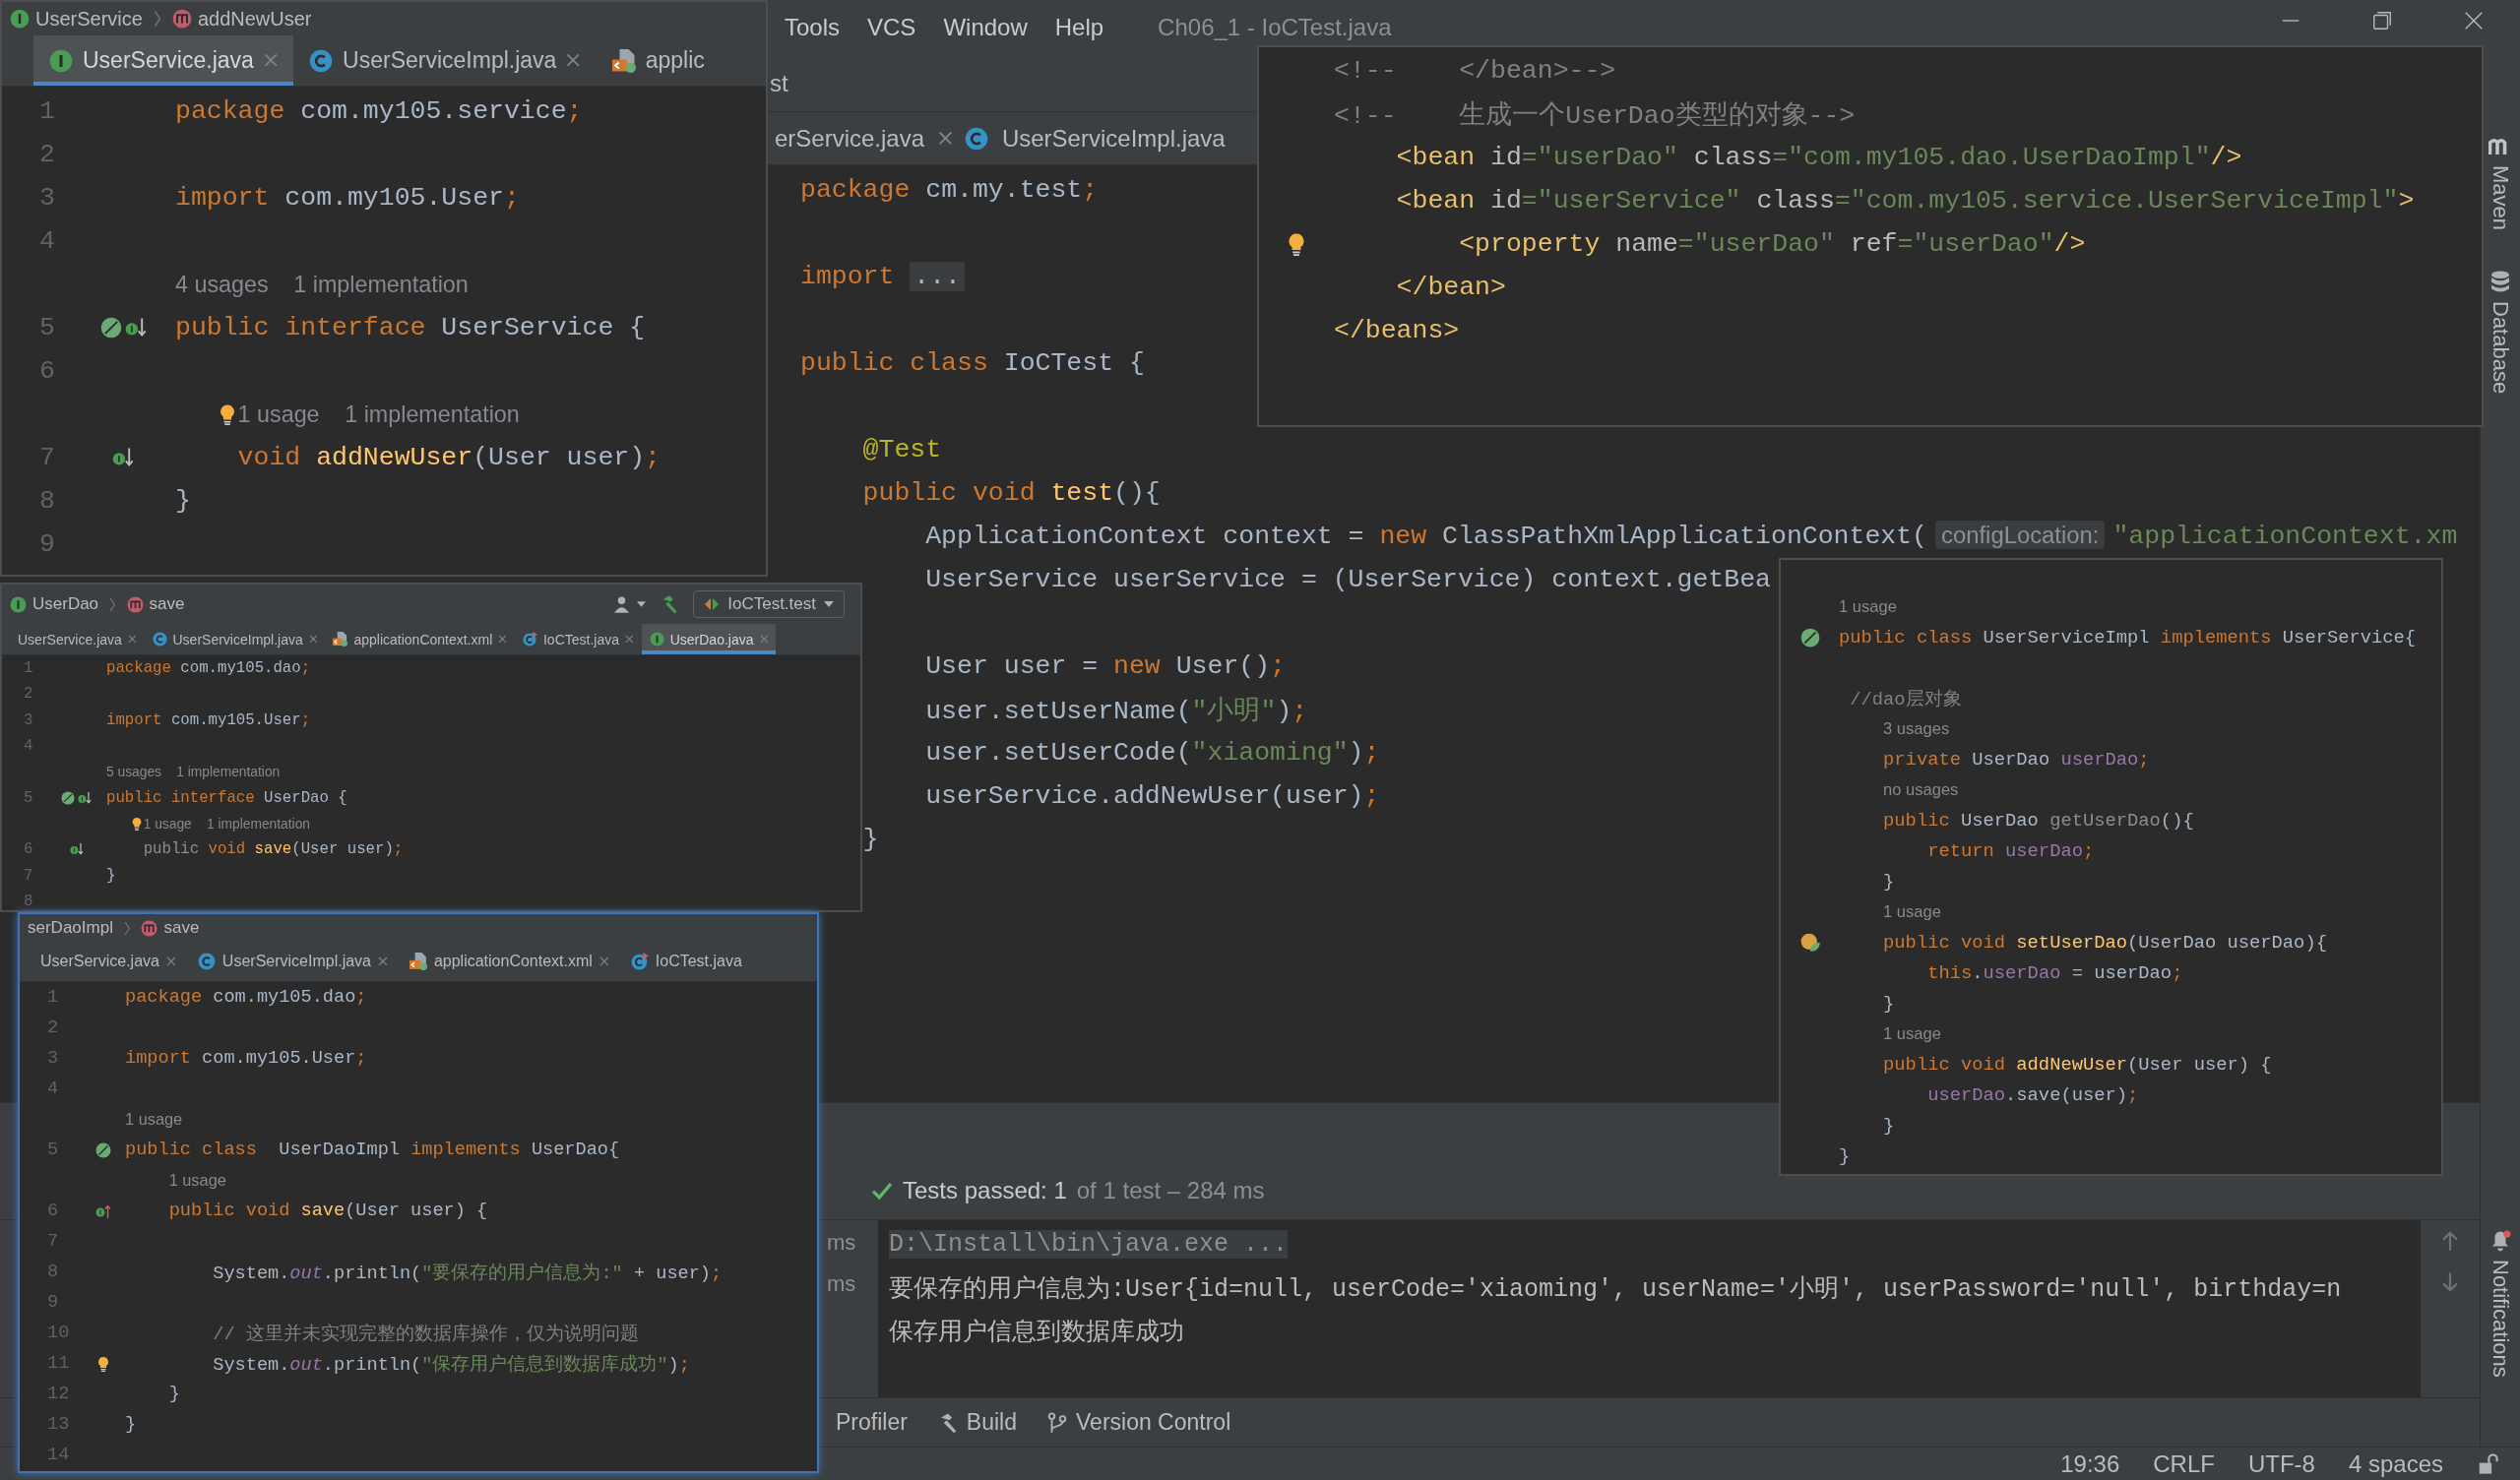 The image size is (2520, 1480). Describe the element at coordinates (1921, 789) in the screenshot. I see `usage-hint: no usages` at that location.